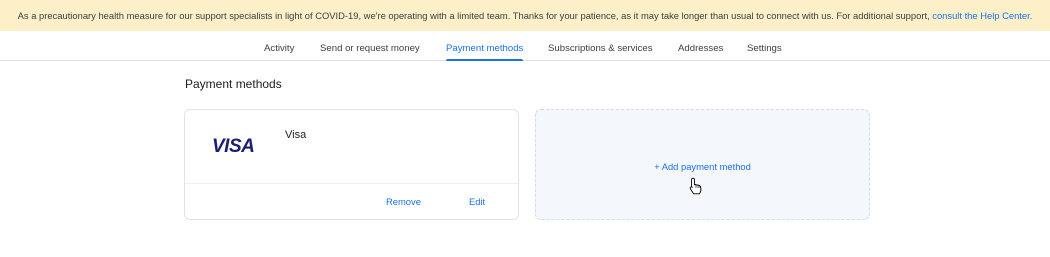  I want to click on edit-button: Edit, so click(477, 201).